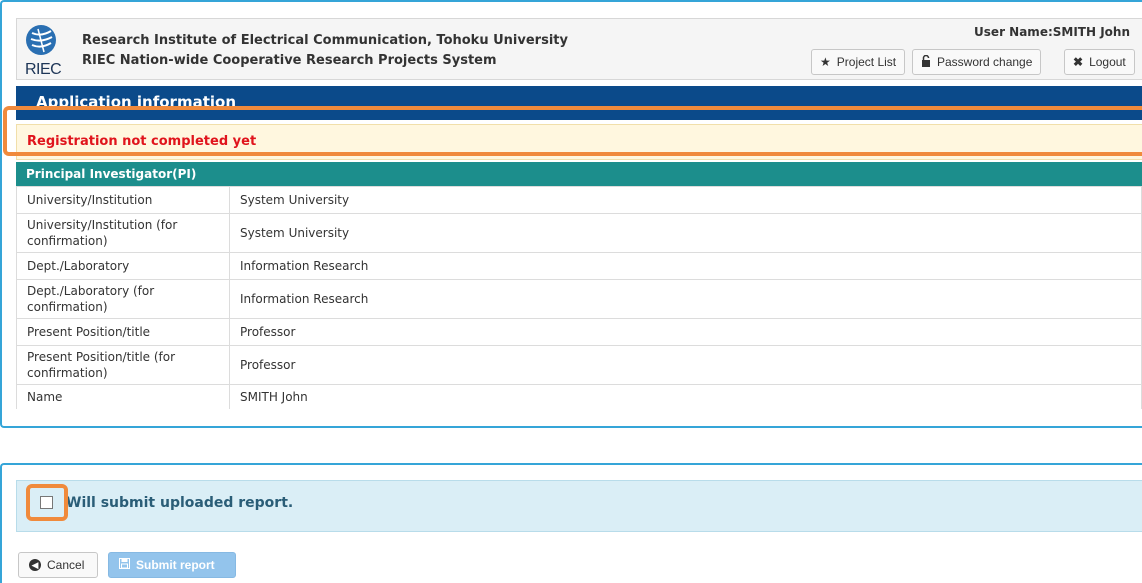  I want to click on pi-section-header: Principal Investigator(PI), so click(579, 174).